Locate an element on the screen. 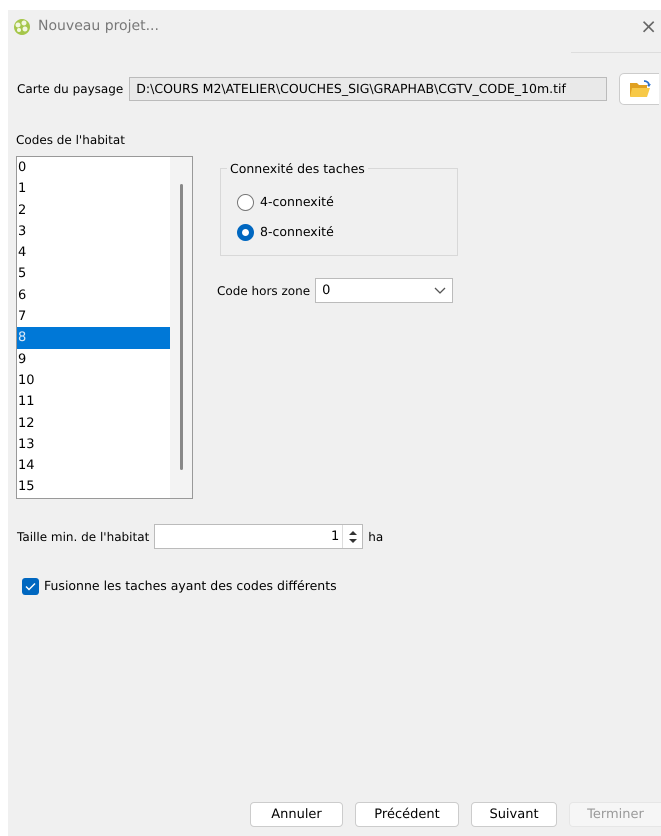 The image size is (661, 836). wizard-button: Précédent is located at coordinates (407, 814).